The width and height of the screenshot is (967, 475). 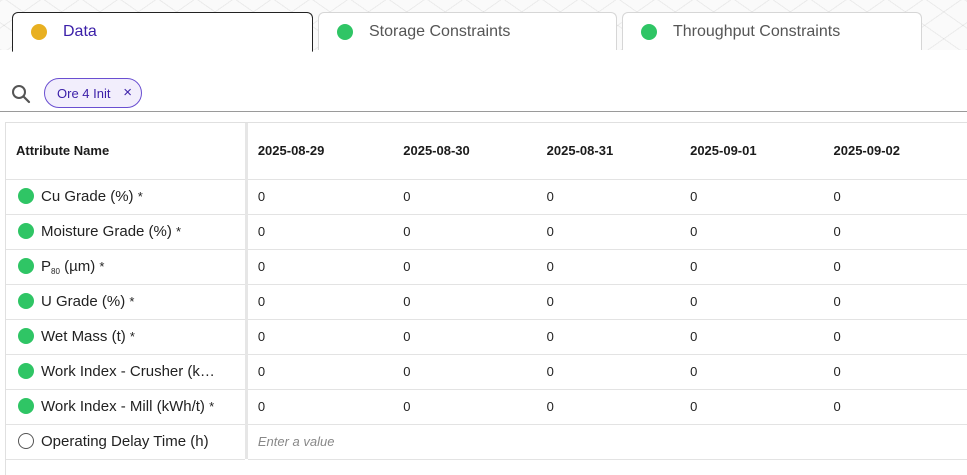 I want to click on attribute-subscript: 80, so click(x=55, y=271).